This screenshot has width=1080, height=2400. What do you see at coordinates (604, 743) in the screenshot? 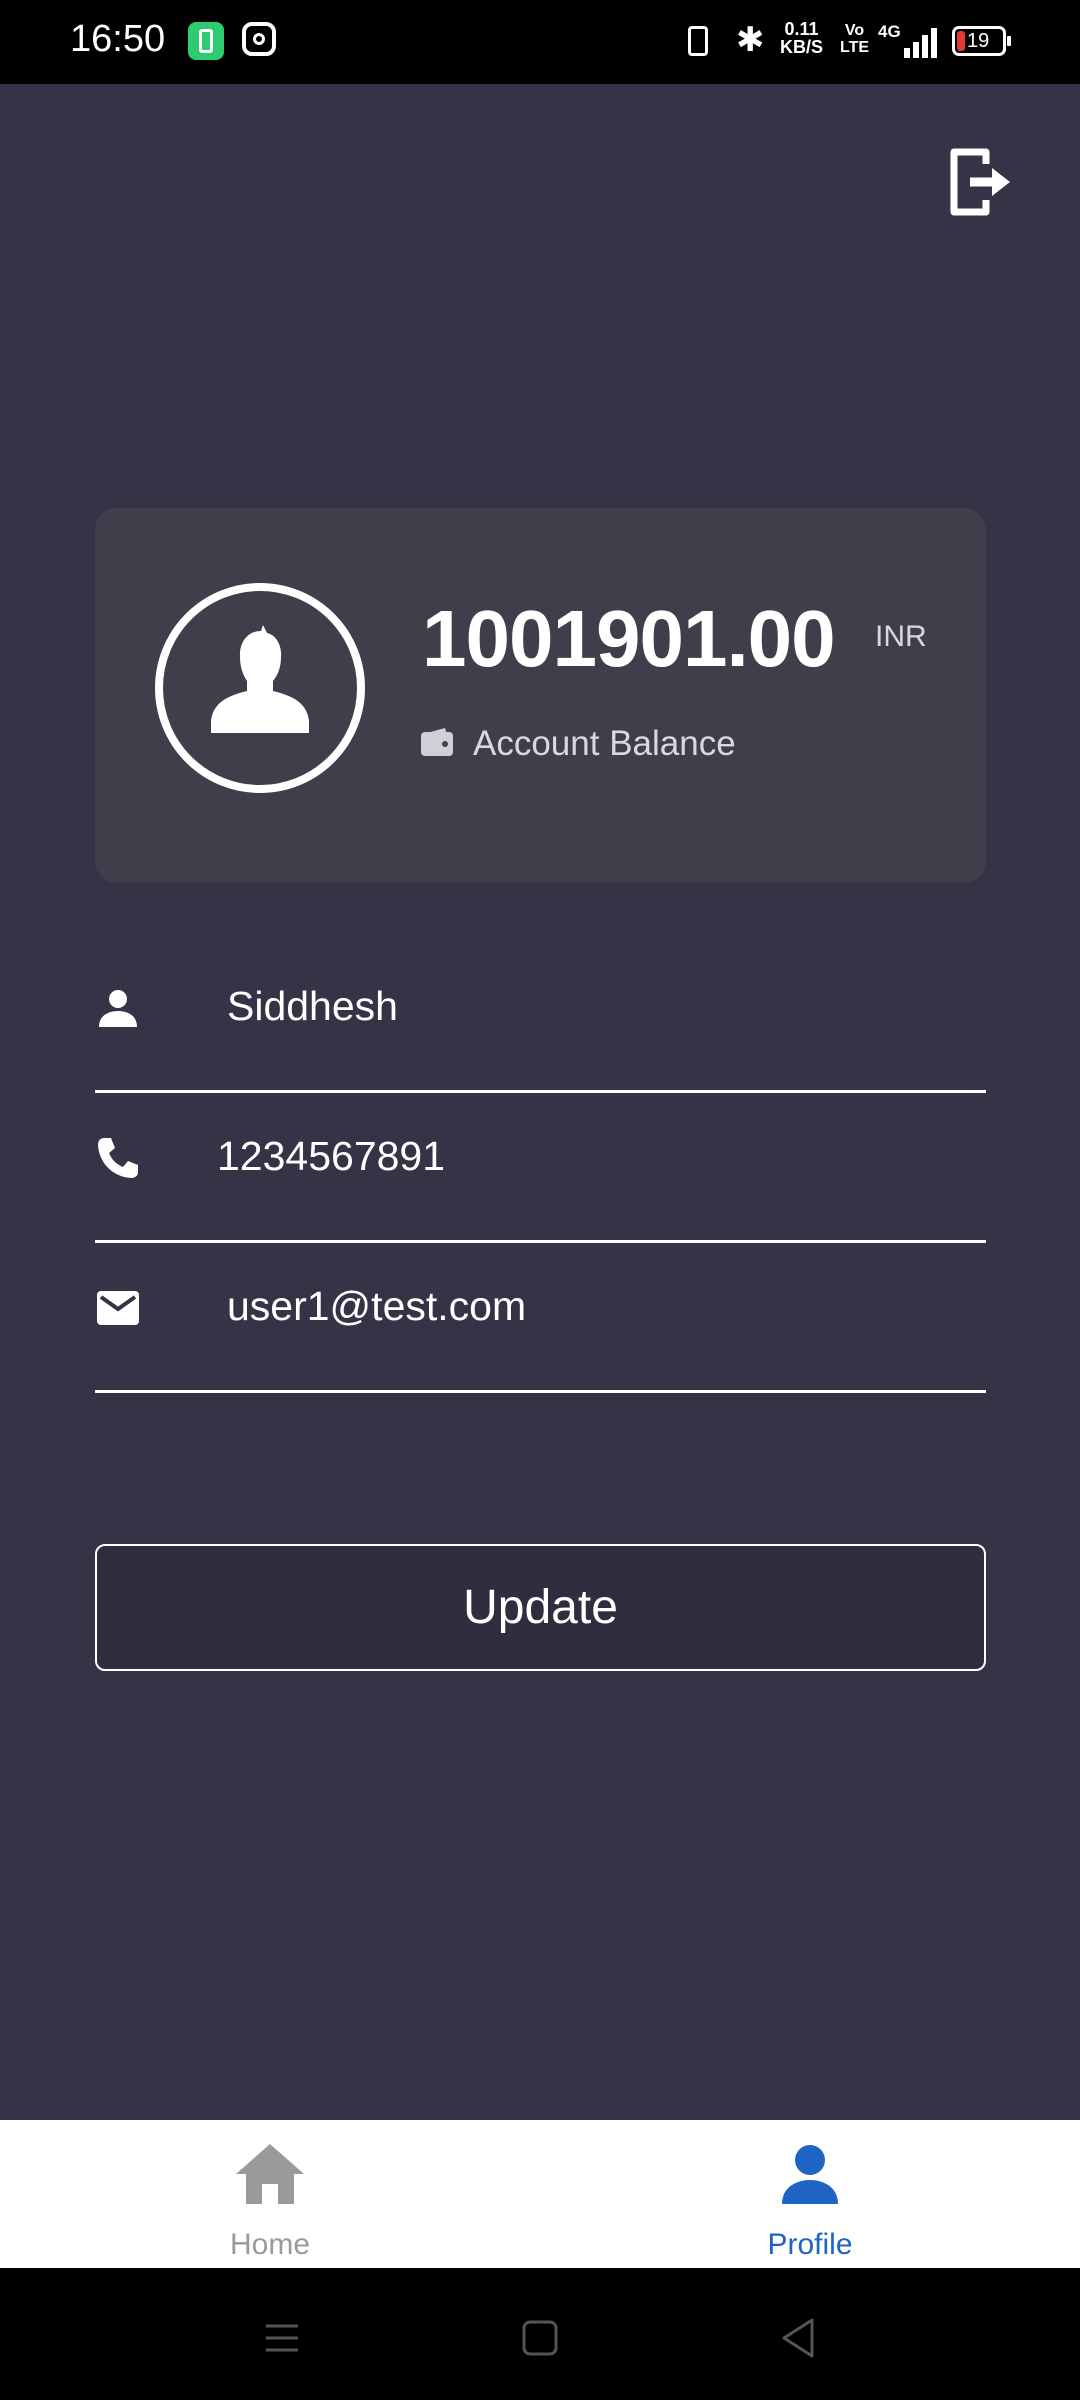
I see `balance-label: Account Balance` at bounding box center [604, 743].